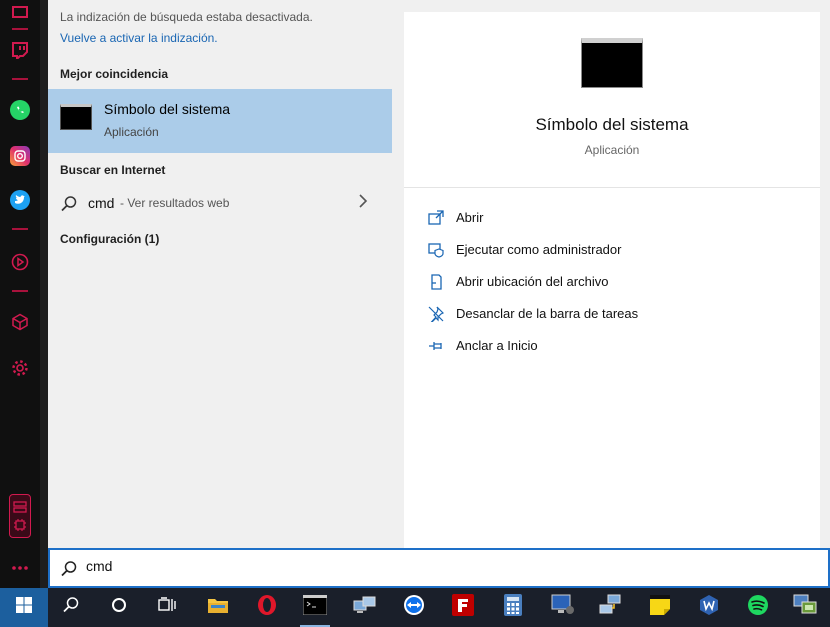  What do you see at coordinates (612, 150) in the screenshot?
I see `preview-subtitle: Aplicación` at bounding box center [612, 150].